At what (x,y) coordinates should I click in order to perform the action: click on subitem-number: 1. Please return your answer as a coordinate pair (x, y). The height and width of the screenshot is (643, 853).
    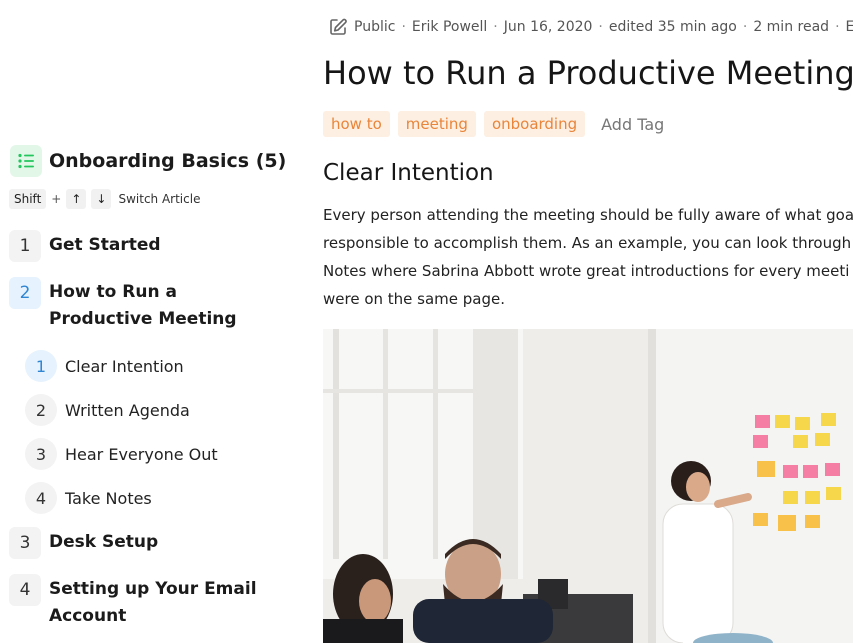
    Looking at the image, I should click on (41, 366).